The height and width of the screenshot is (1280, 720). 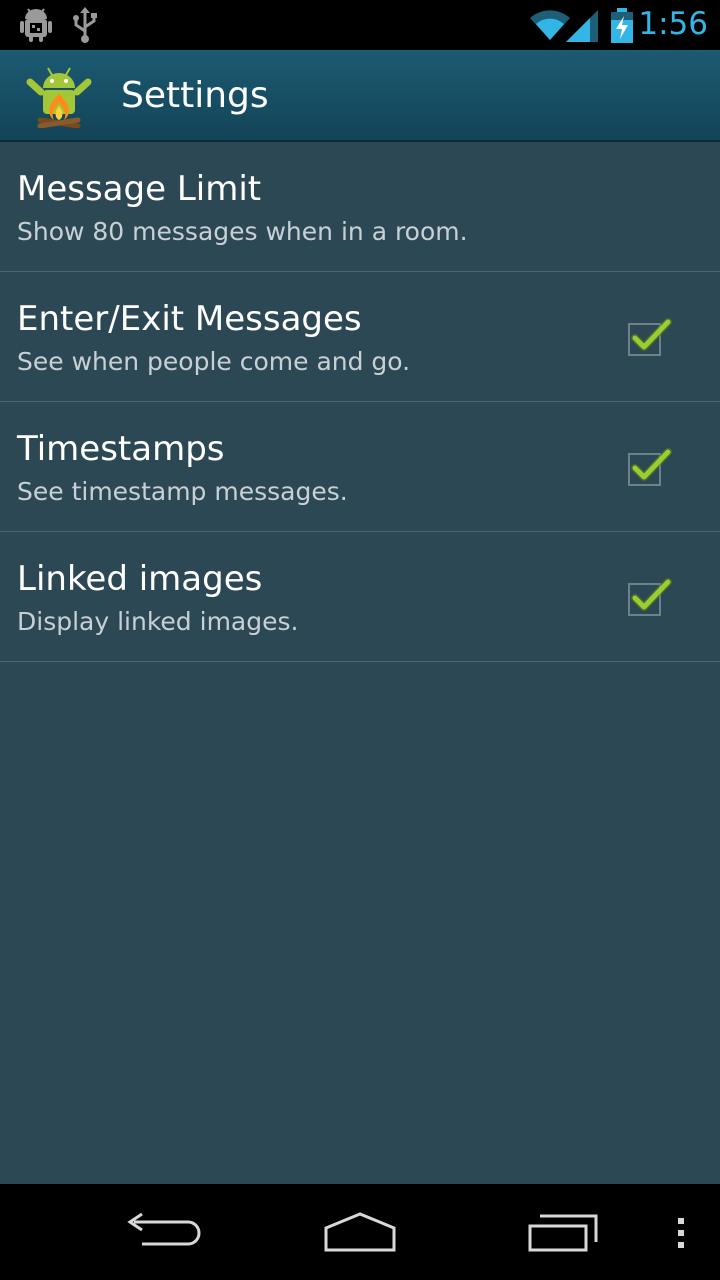 I want to click on usb-icon, so click(x=85, y=25).